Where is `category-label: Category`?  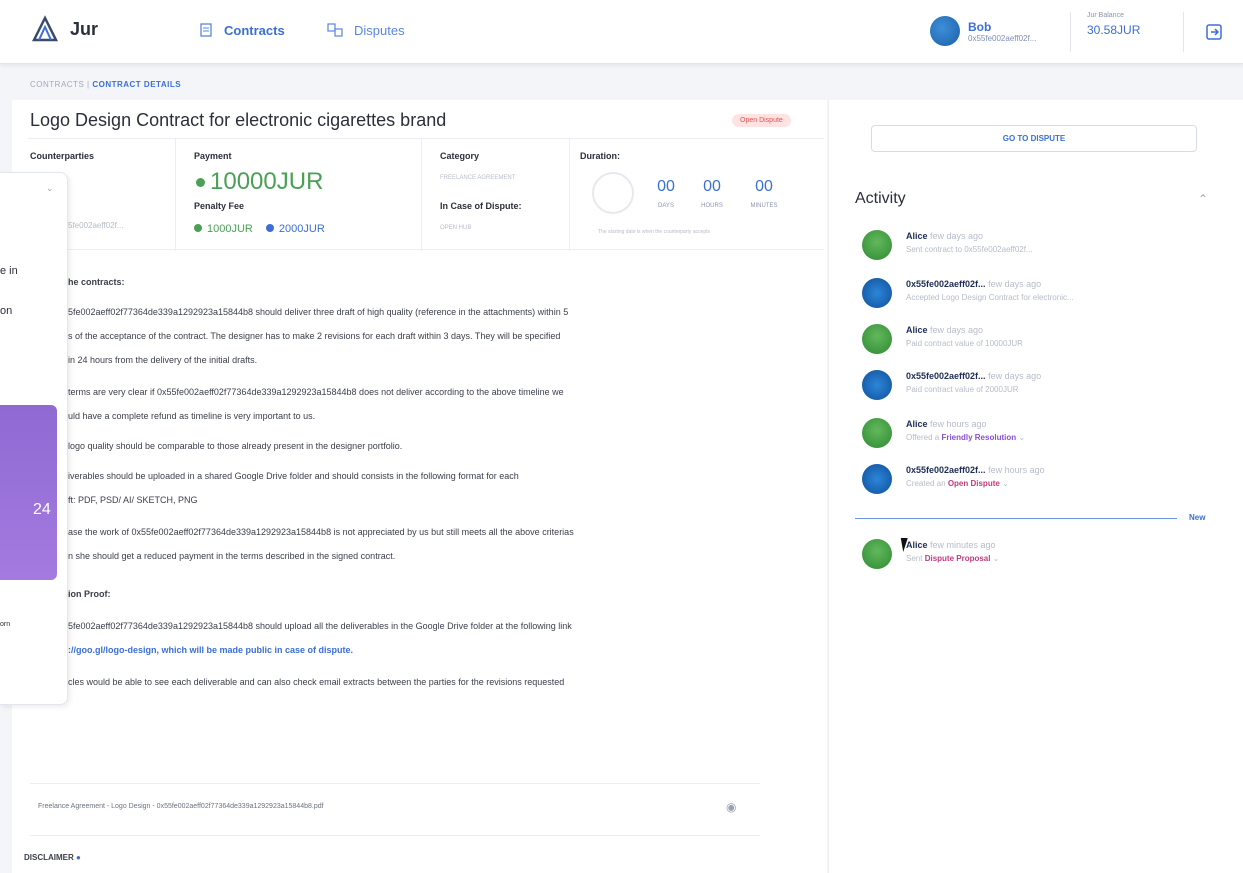 category-label: Category is located at coordinates (460, 156).